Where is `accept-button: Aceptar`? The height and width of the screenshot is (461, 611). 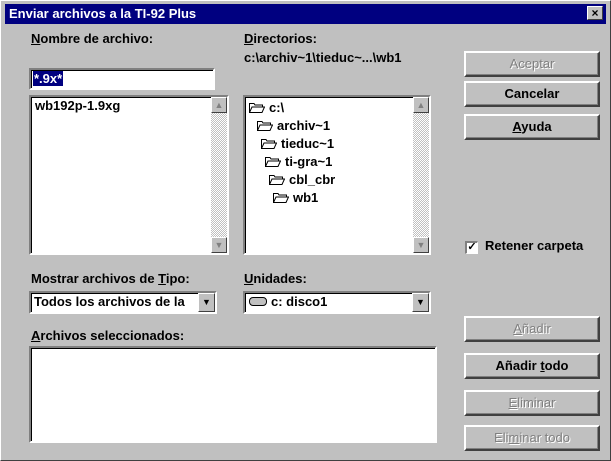 accept-button: Aceptar is located at coordinates (532, 64).